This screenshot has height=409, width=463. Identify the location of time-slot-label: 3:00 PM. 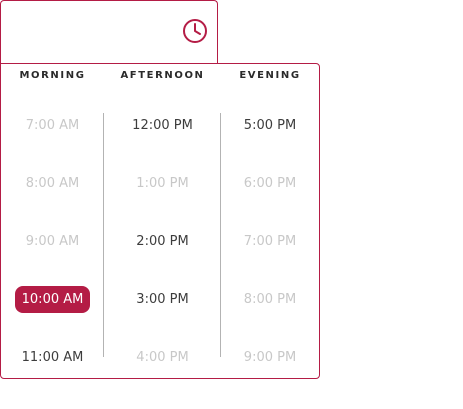
(162, 299).